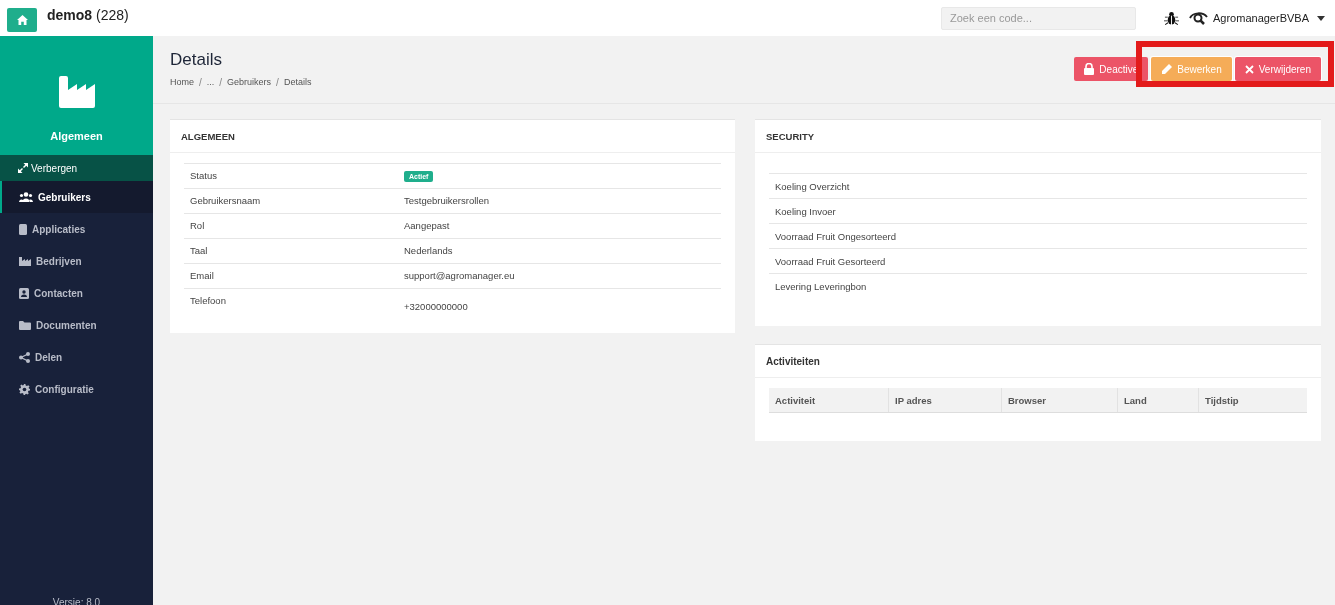 The image size is (1335, 605). Describe the element at coordinates (805, 211) in the screenshot. I see `permission-item: Koeling Invoer` at that location.